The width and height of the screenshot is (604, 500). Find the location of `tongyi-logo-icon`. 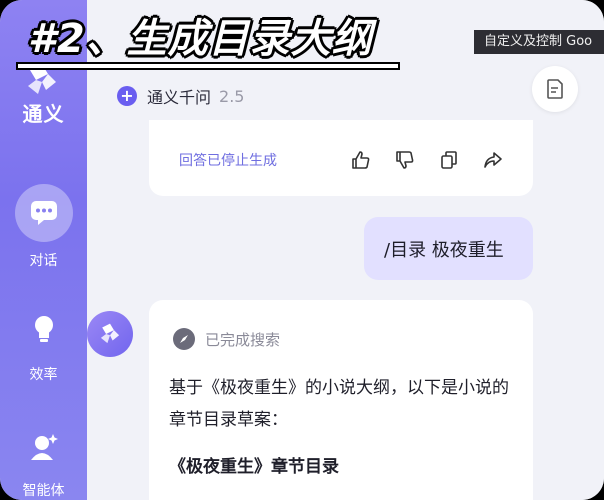

tongyi-logo-icon is located at coordinates (110, 333).